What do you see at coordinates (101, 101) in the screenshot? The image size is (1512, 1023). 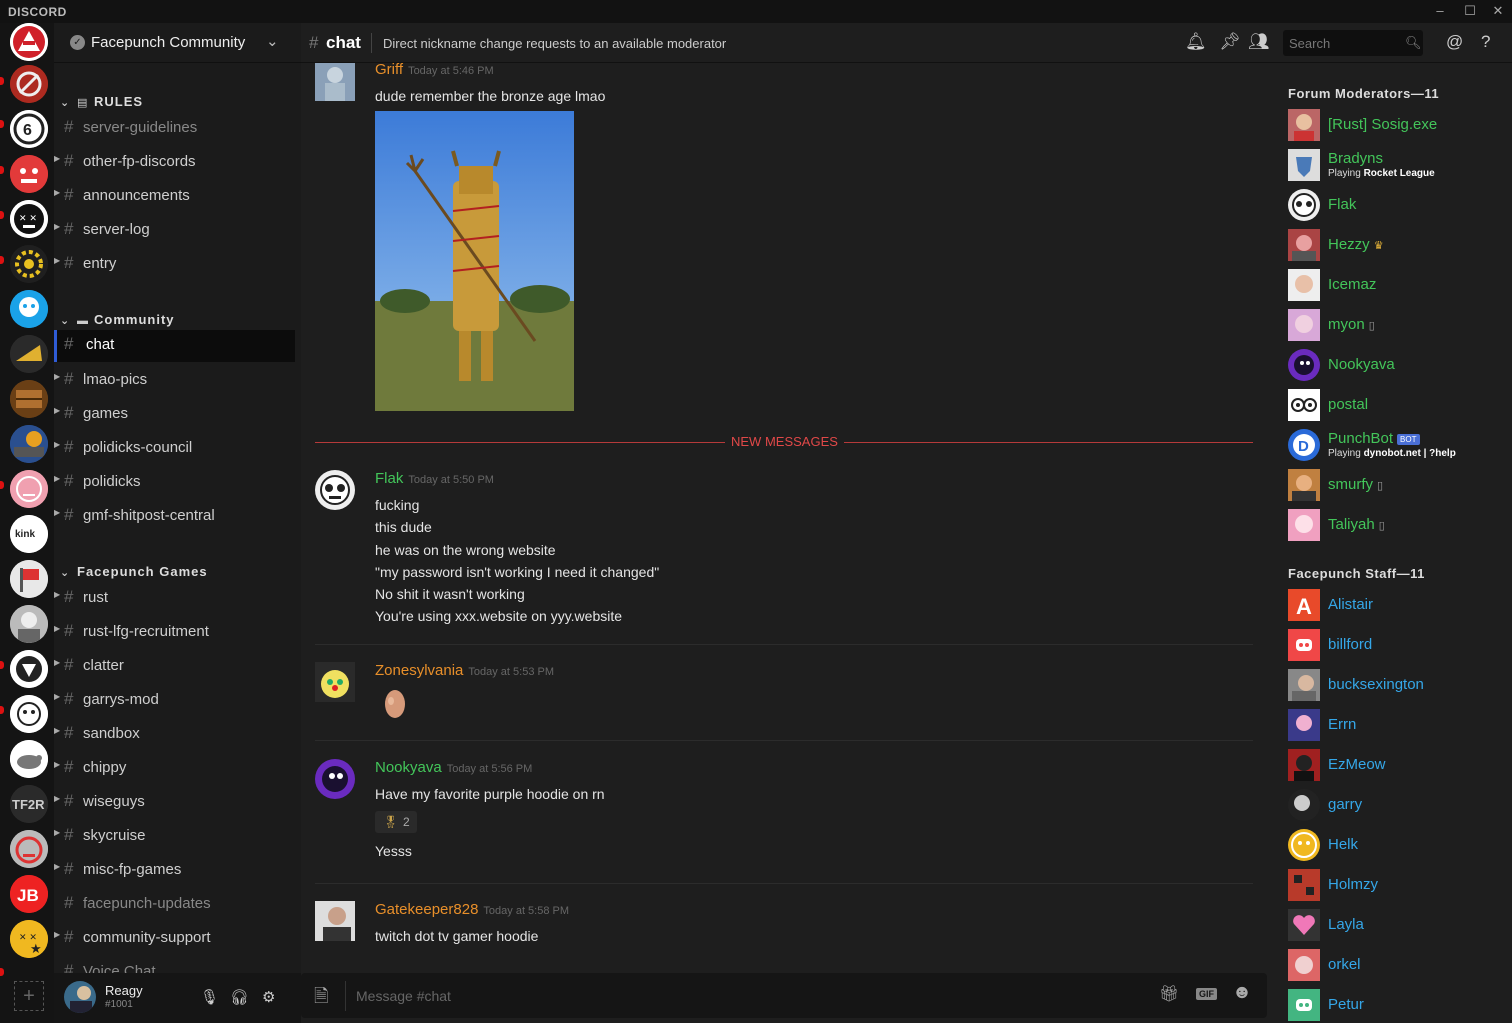 I see `category-rules: ⌄ ▤ RULES` at bounding box center [101, 101].